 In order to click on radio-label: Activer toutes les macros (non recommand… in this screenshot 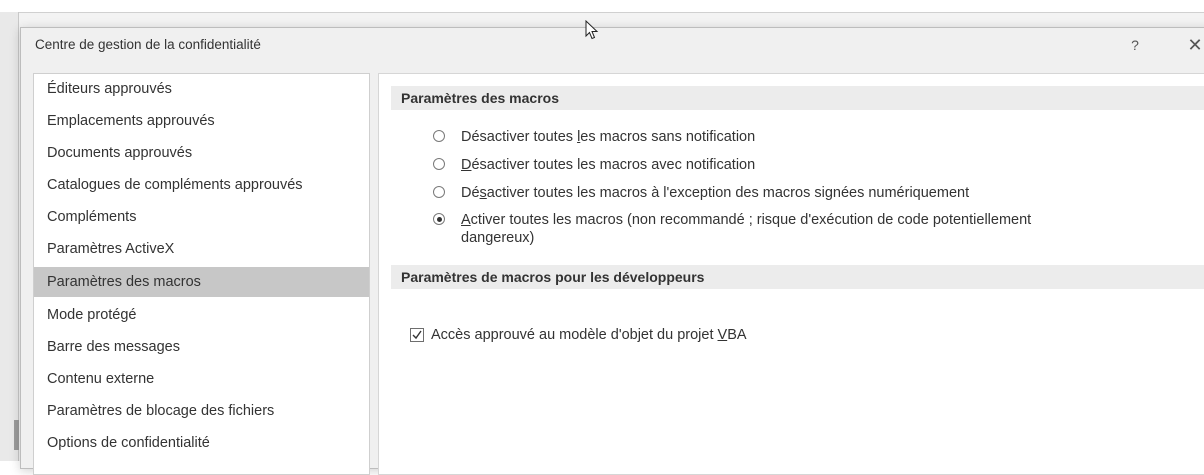, I will do `click(746, 220)`.